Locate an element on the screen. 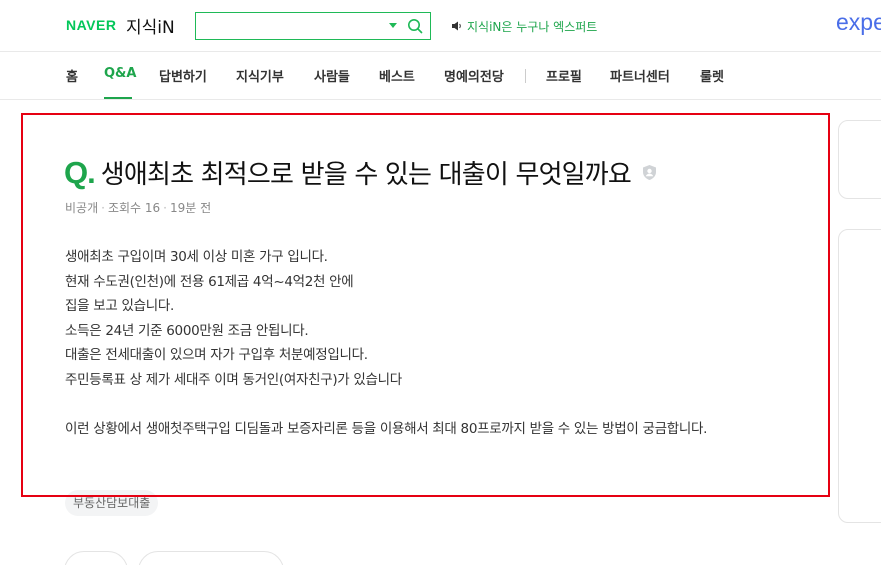  notice-text: 지식iN은 누구나 엑스퍼트 is located at coordinates (532, 26).